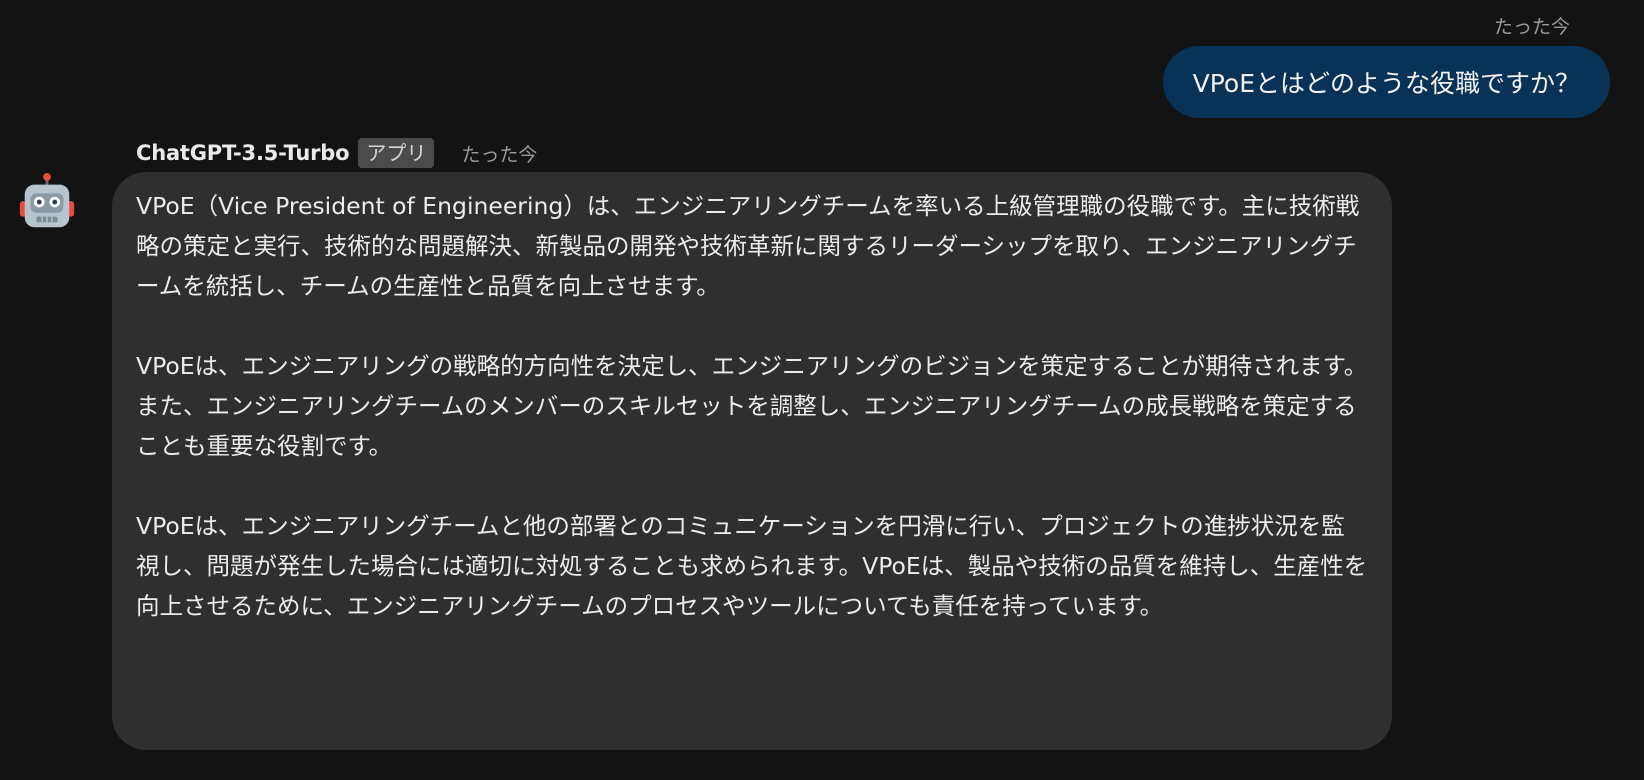 This screenshot has height=780, width=1644. Describe the element at coordinates (47, 203) in the screenshot. I see `robot-icon` at that location.